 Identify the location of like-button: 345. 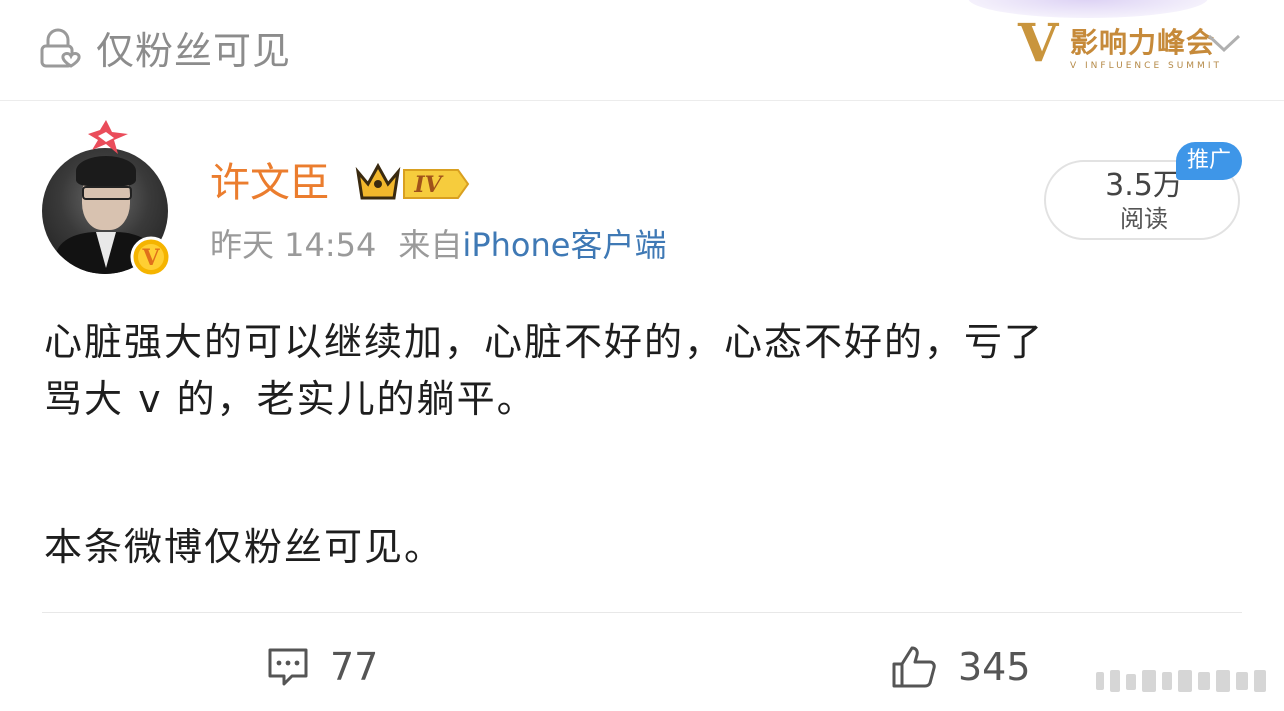
(970, 668).